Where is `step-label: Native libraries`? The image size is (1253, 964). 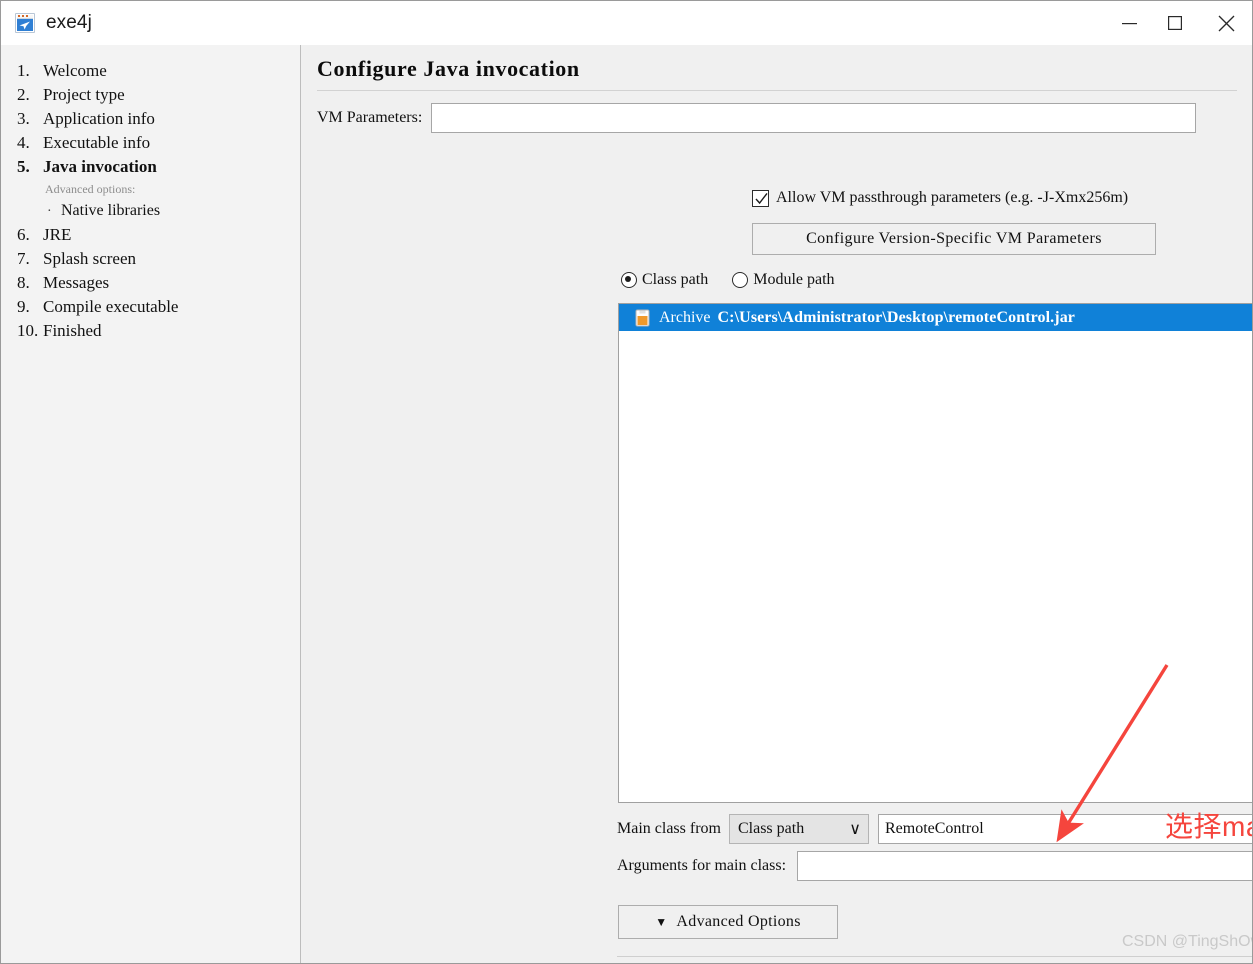
step-label: Native libraries is located at coordinates (111, 210).